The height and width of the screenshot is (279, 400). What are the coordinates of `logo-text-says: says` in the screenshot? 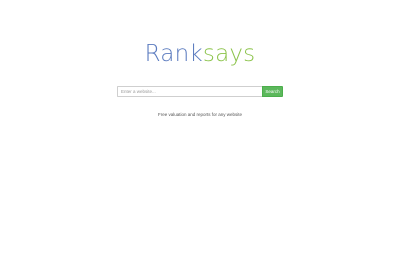 It's located at (229, 54).